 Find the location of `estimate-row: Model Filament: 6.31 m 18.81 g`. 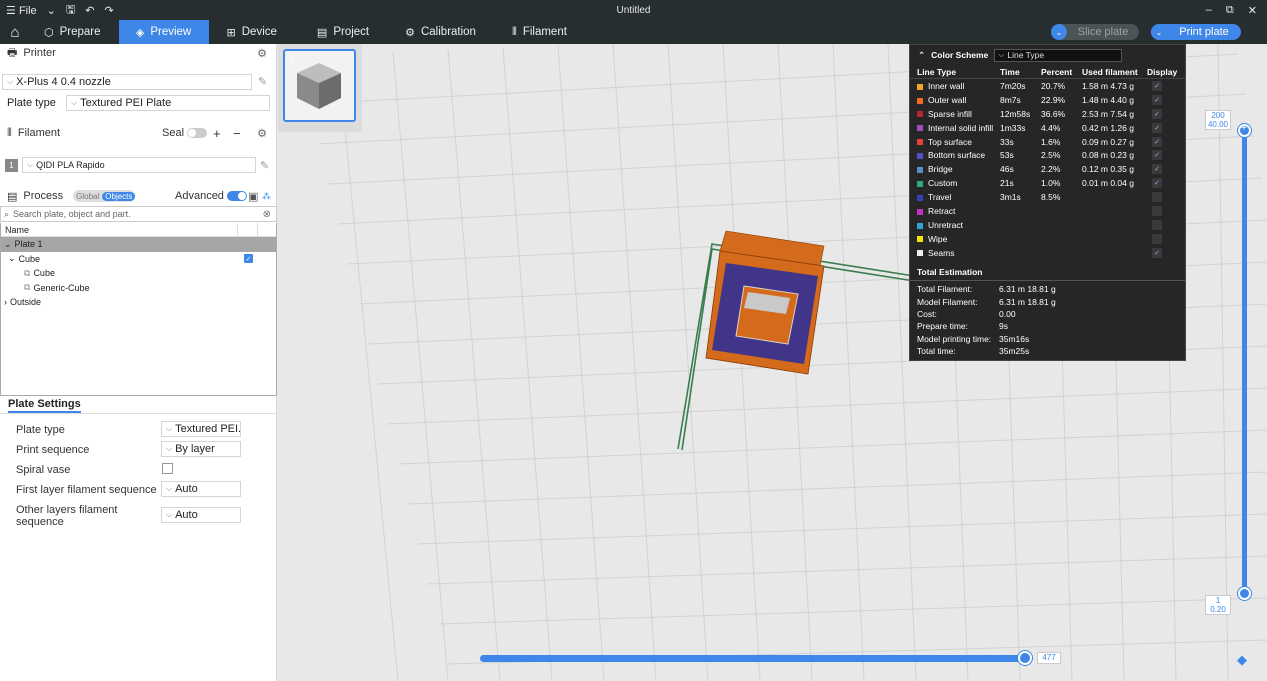

estimate-row: Model Filament: 6.31 m 18.81 g is located at coordinates (986, 301).